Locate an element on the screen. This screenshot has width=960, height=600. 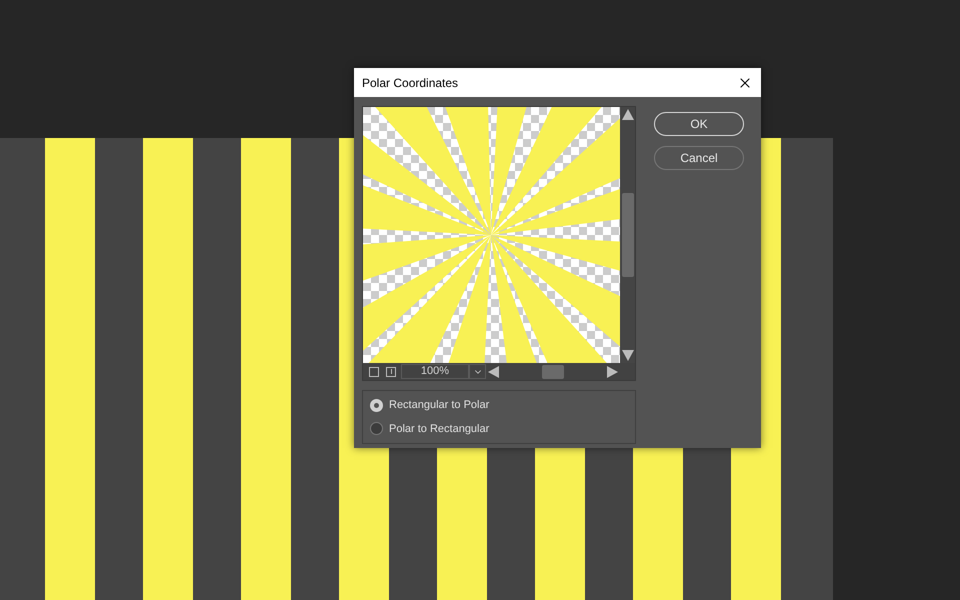
vertical-scrollbar is located at coordinates (627, 235).